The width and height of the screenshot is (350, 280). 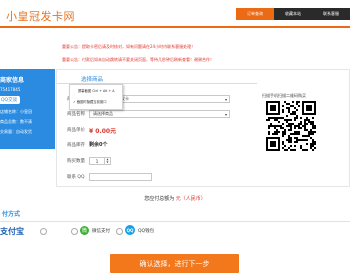 I want to click on contact-qq-label: 联系 QQ, so click(x=76, y=177).